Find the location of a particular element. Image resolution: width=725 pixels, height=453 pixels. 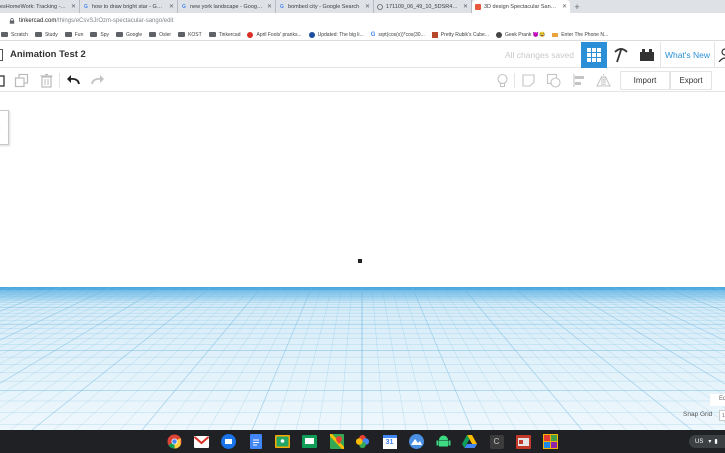

whats-new-button: What's New is located at coordinates (687, 55).